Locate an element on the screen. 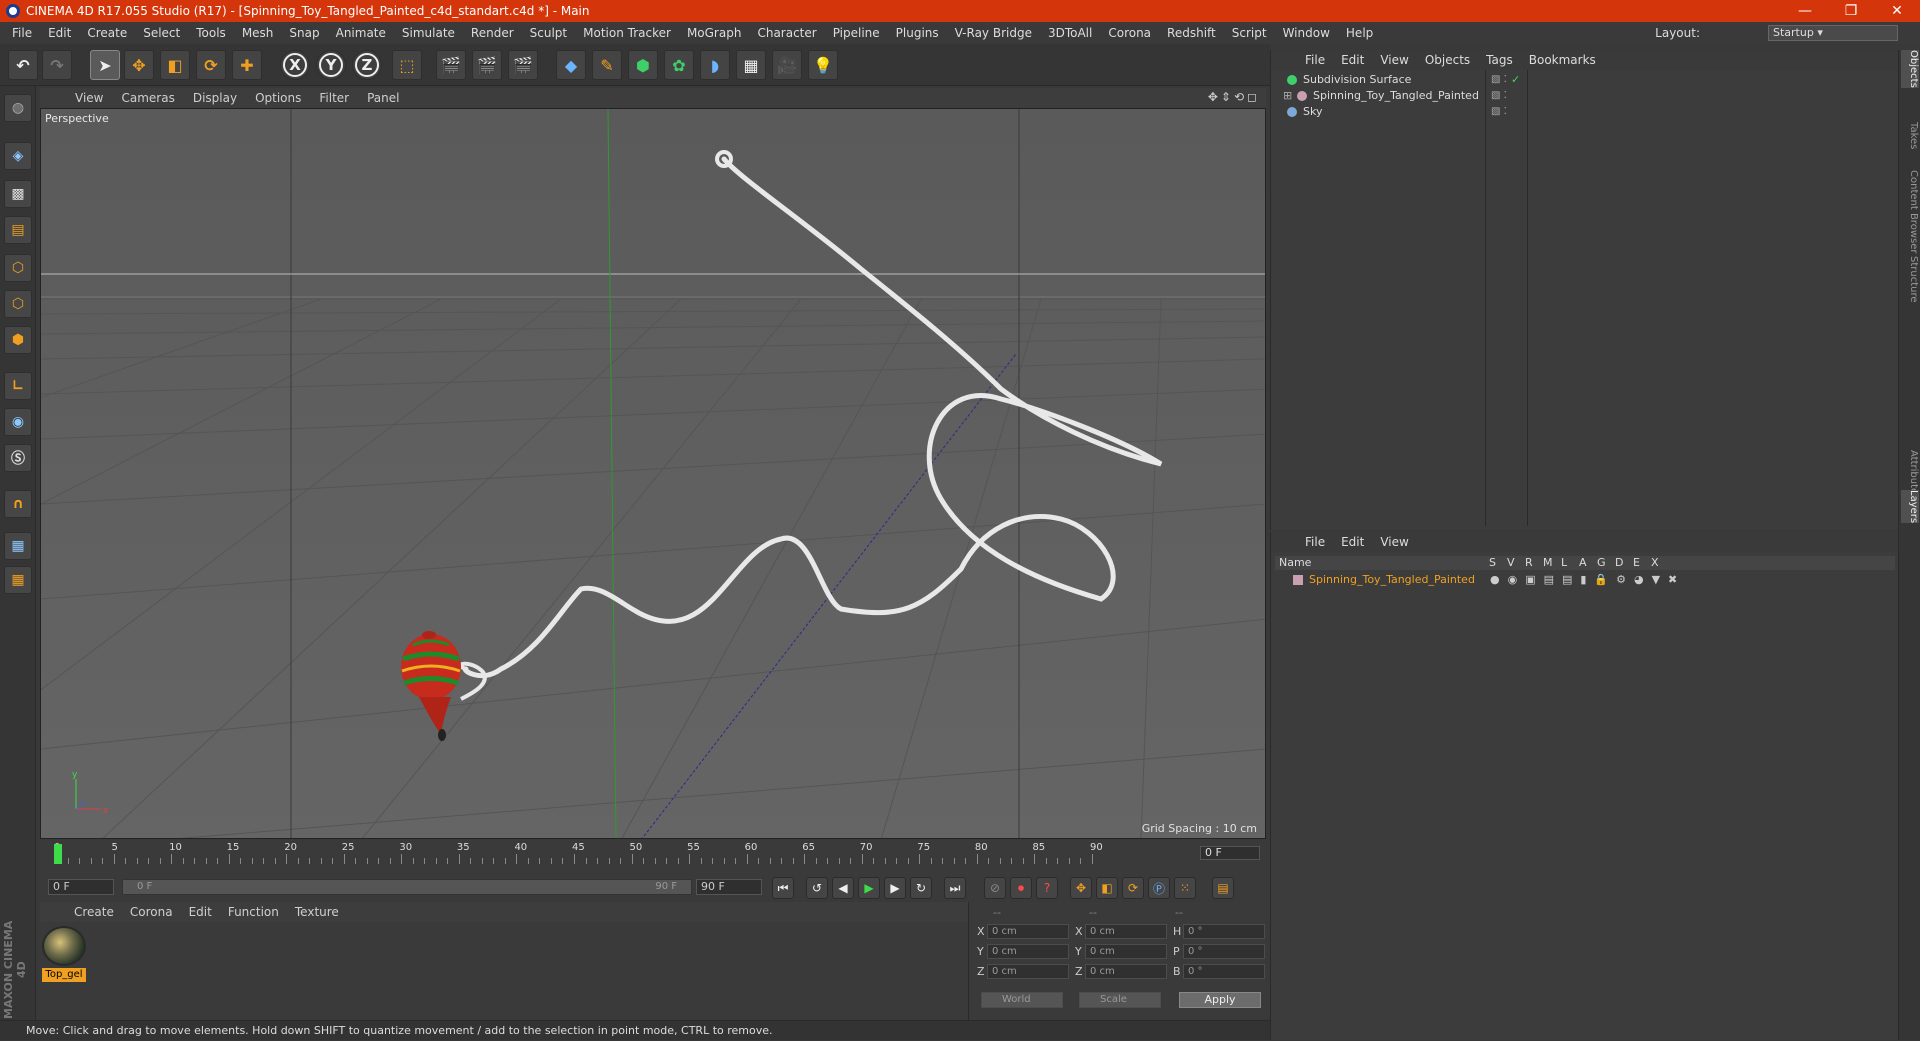 This screenshot has height=1041, width=1920. minimize-button: — is located at coordinates (1805, 11).